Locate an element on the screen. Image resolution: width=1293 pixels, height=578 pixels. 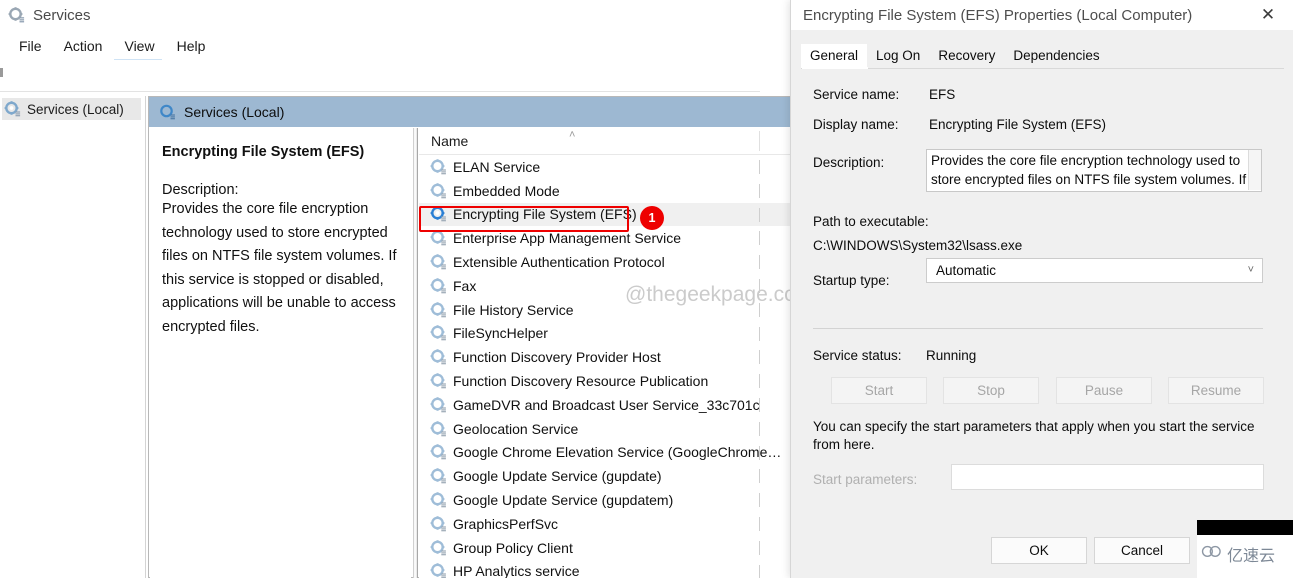
step-badge-1: 1 is located at coordinates (652, 218).